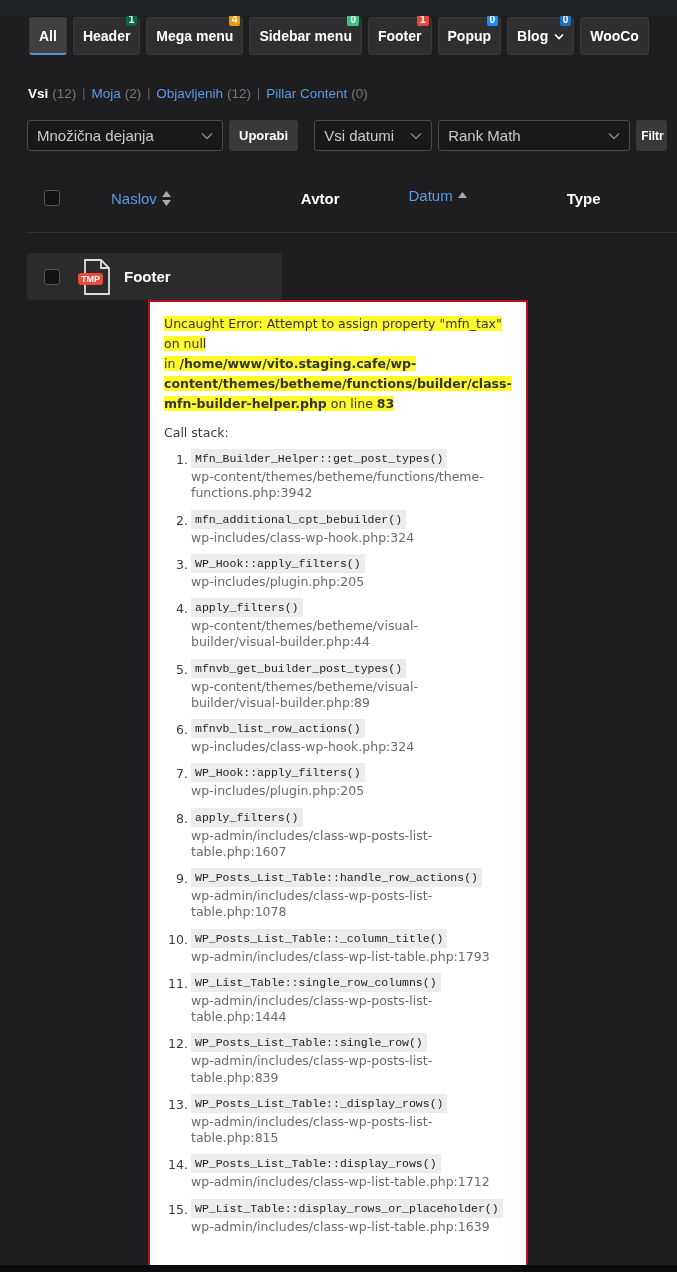 This screenshot has width=677, height=1272. What do you see at coordinates (133, 93) in the screenshot?
I see `view-count: (2)` at bounding box center [133, 93].